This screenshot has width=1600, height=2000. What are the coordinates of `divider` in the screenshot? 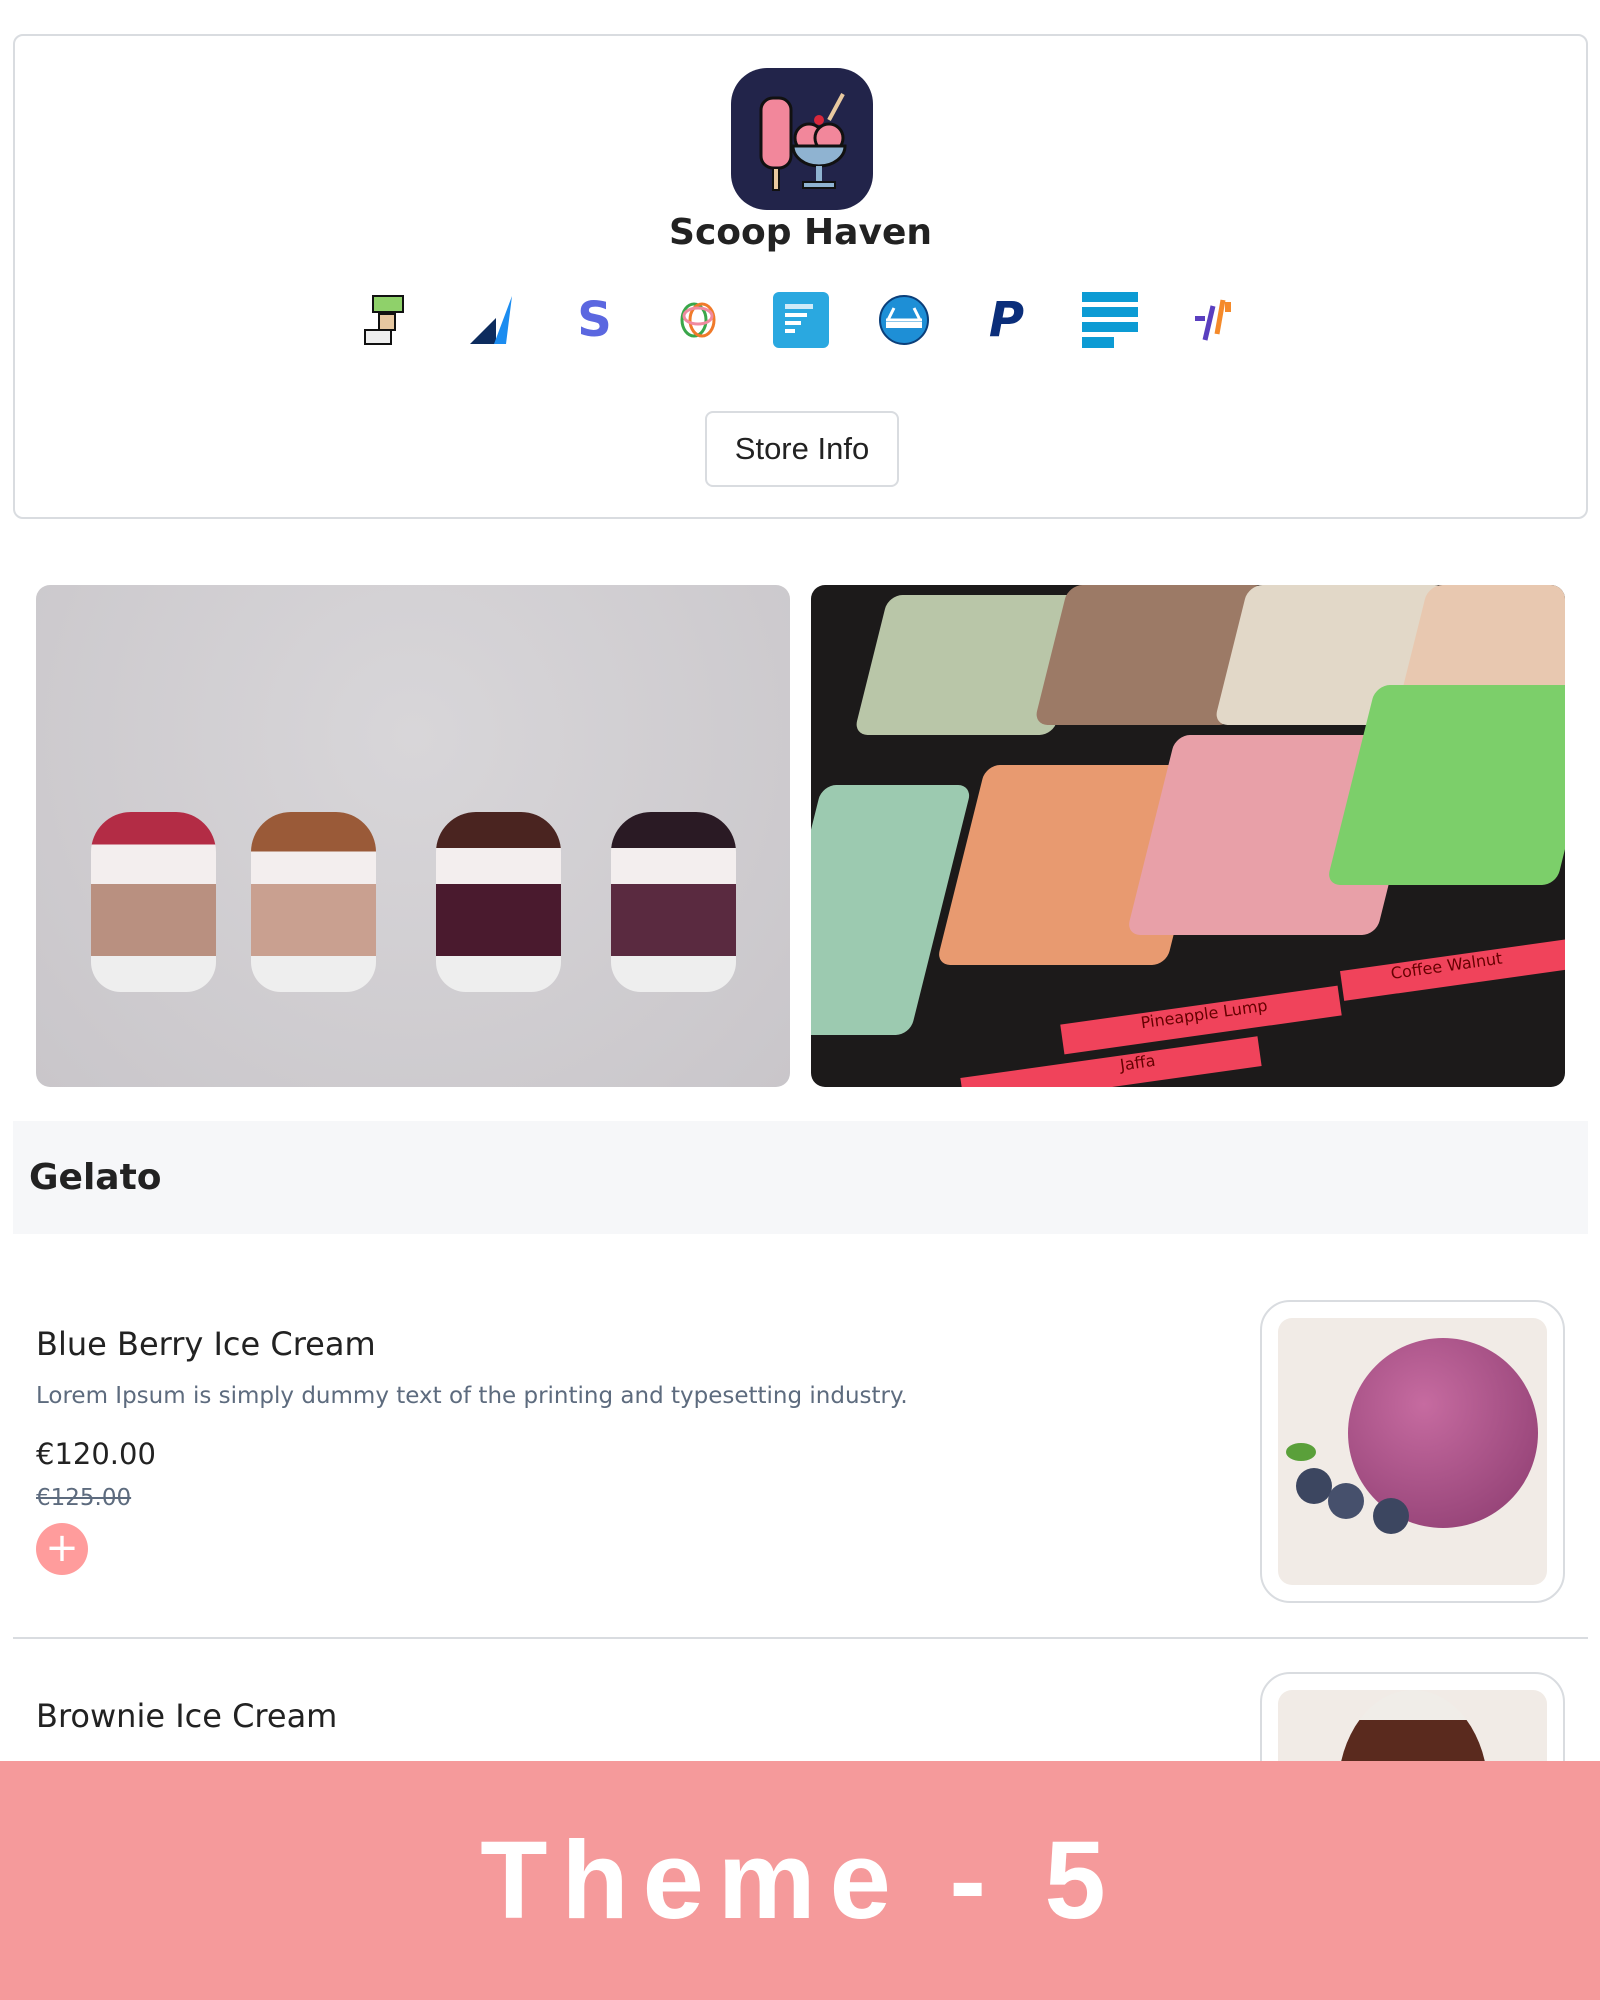 It's located at (800, 1638).